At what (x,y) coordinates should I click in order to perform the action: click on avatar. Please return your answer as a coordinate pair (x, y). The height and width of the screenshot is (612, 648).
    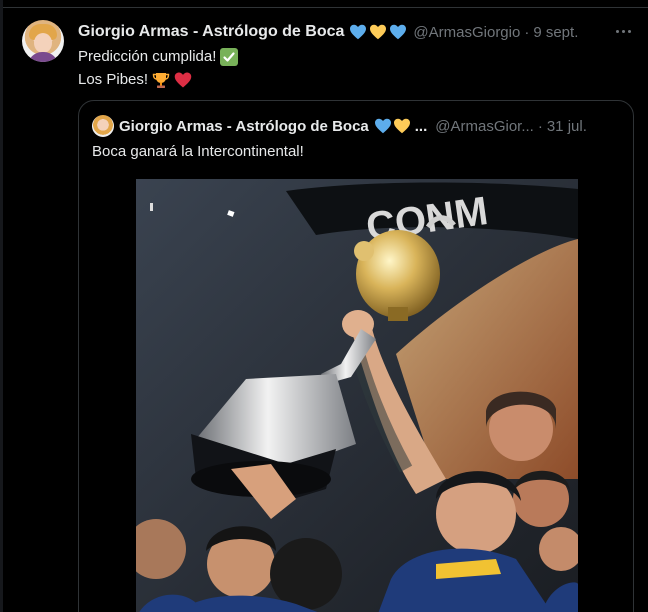
    Looking at the image, I should click on (43, 41).